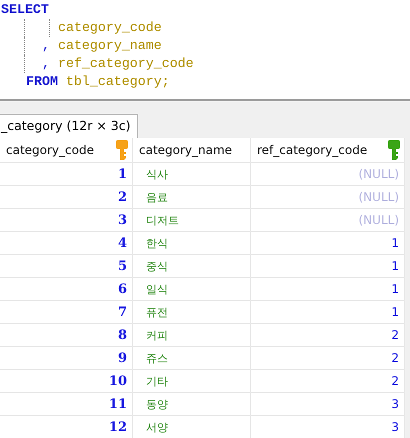 The width and height of the screenshot is (410, 438). I want to click on table-cell: 쥬스, so click(157, 358).